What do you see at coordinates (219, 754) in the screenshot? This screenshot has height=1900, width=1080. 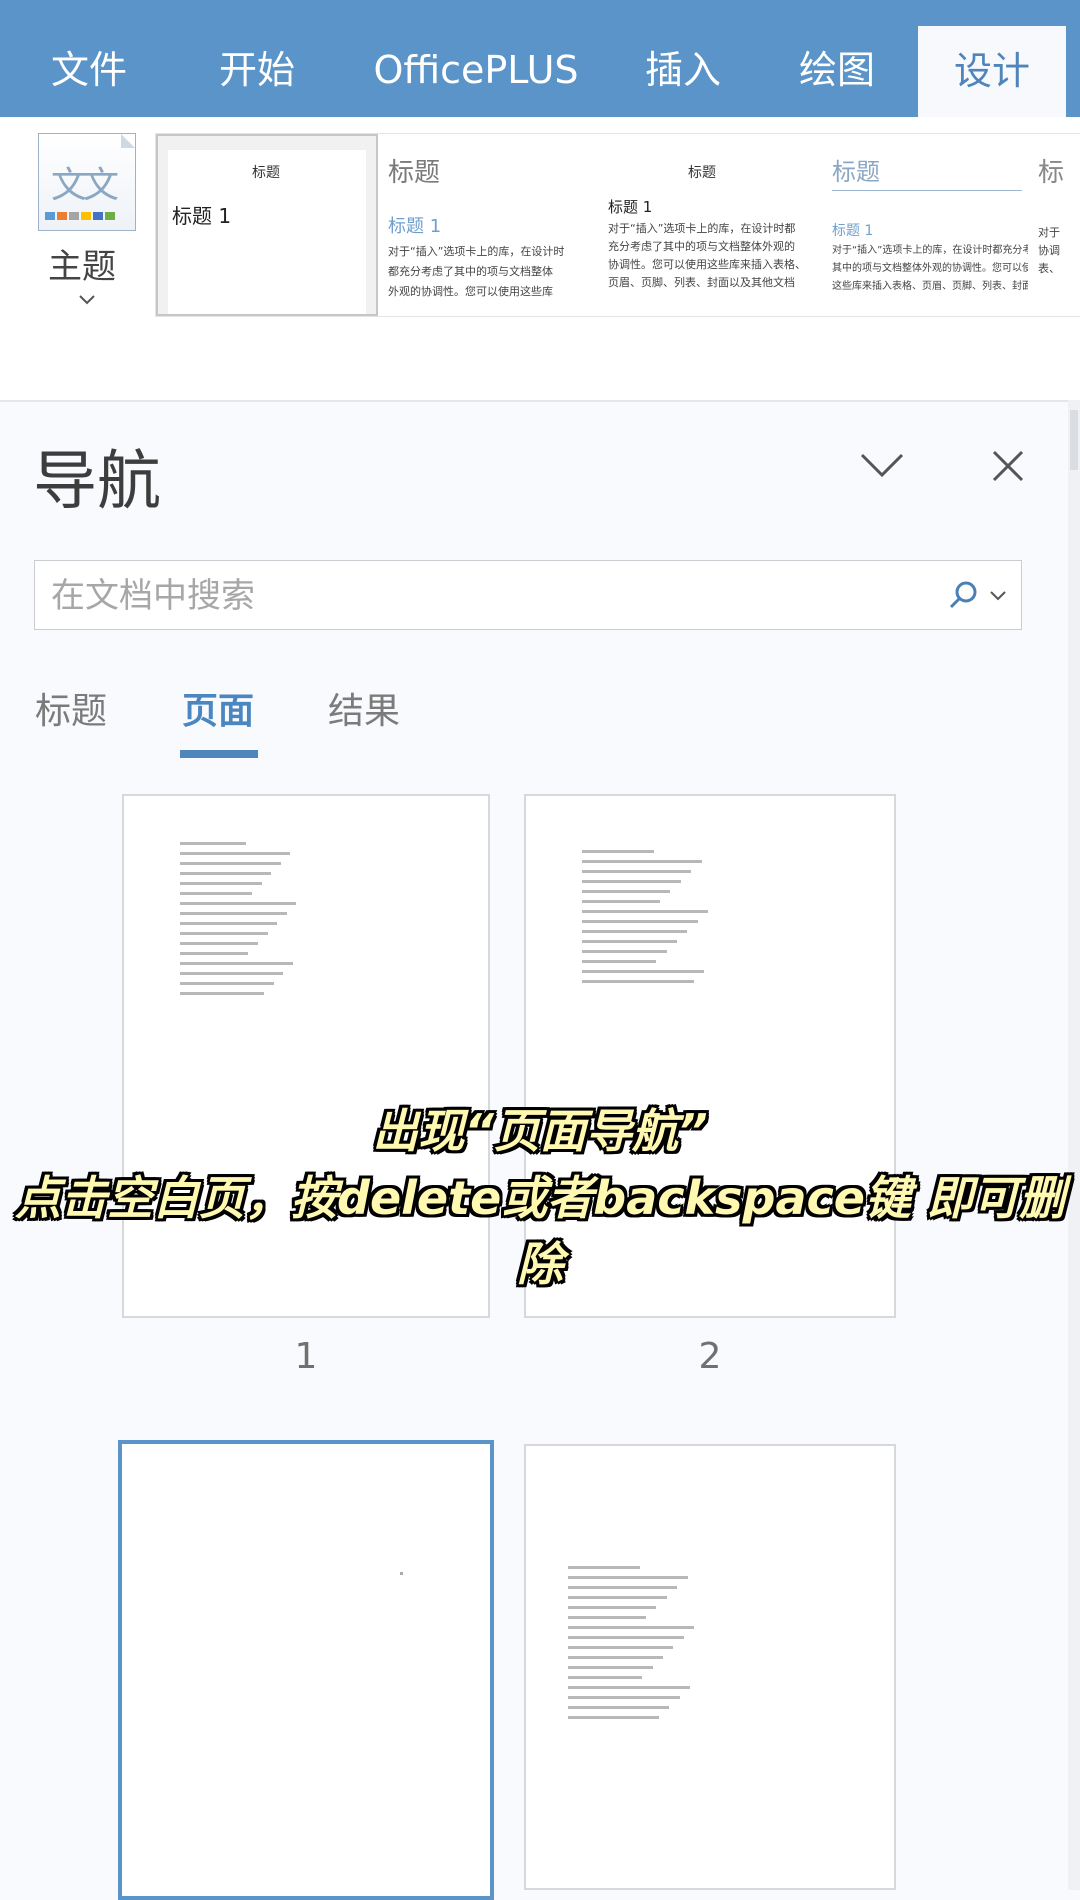 I see `active-tab-indicator` at bounding box center [219, 754].